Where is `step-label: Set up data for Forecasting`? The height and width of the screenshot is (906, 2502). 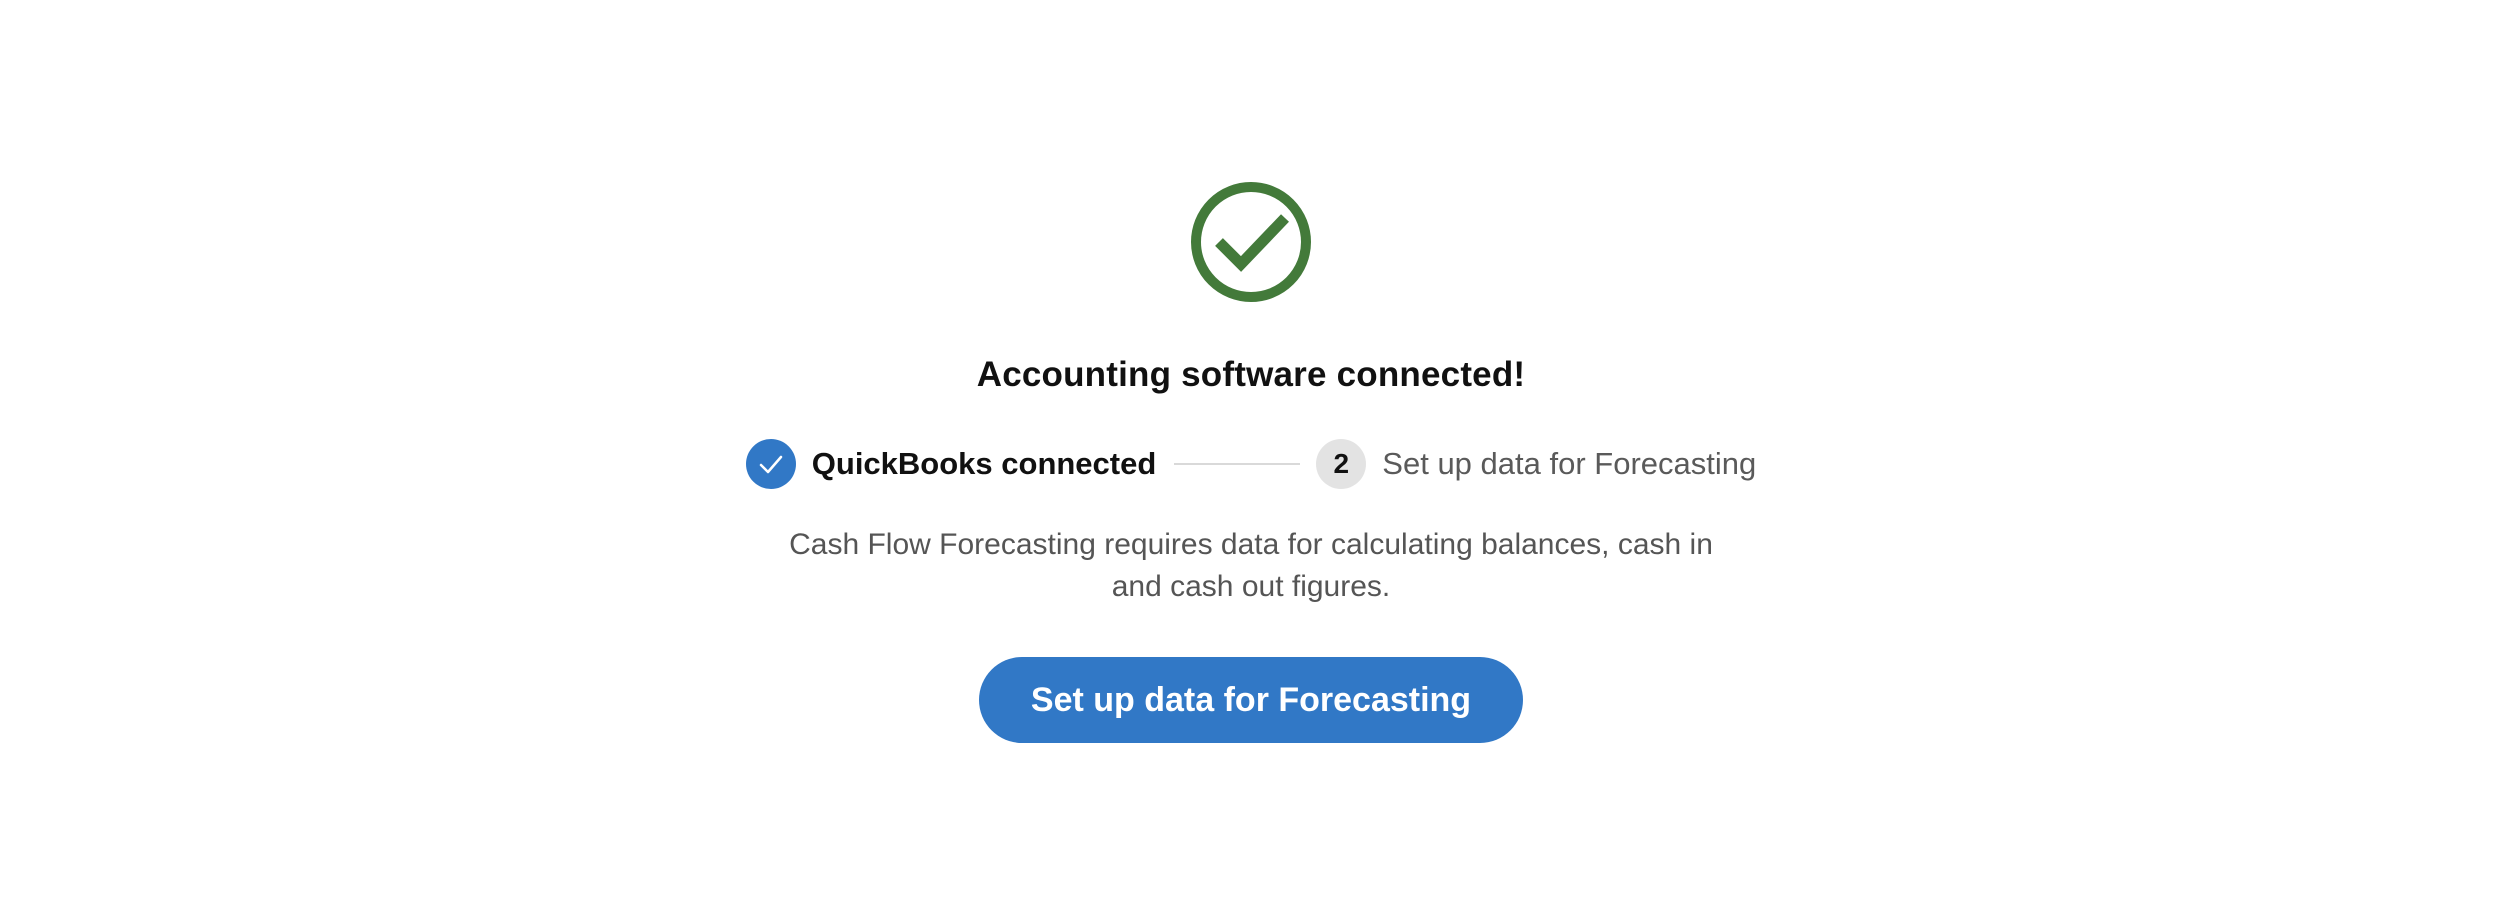
step-label: Set up data for Forecasting is located at coordinates (1569, 463).